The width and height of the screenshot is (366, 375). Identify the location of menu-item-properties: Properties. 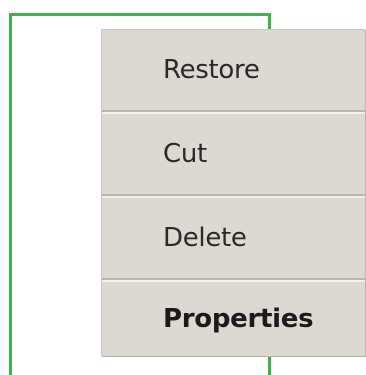
(233, 319).